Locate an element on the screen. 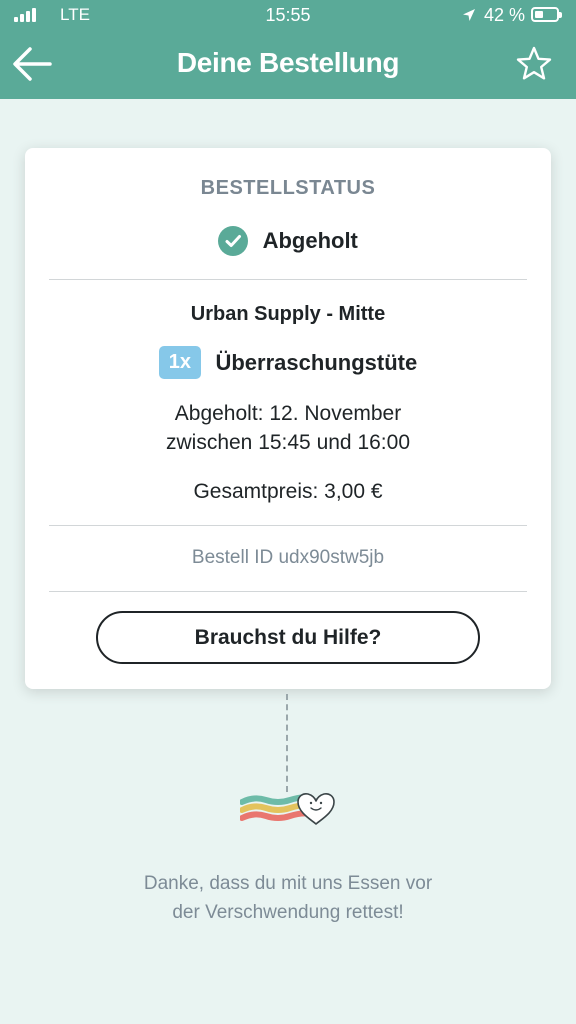 The width and height of the screenshot is (576, 1024). status-heading: BESTELLSTATUS is located at coordinates (288, 188).